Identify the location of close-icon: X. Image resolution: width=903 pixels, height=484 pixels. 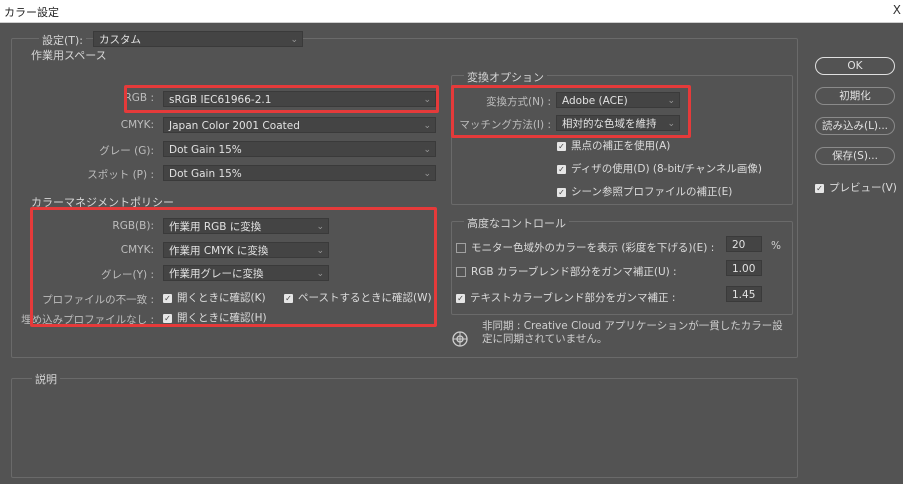
(897, 10).